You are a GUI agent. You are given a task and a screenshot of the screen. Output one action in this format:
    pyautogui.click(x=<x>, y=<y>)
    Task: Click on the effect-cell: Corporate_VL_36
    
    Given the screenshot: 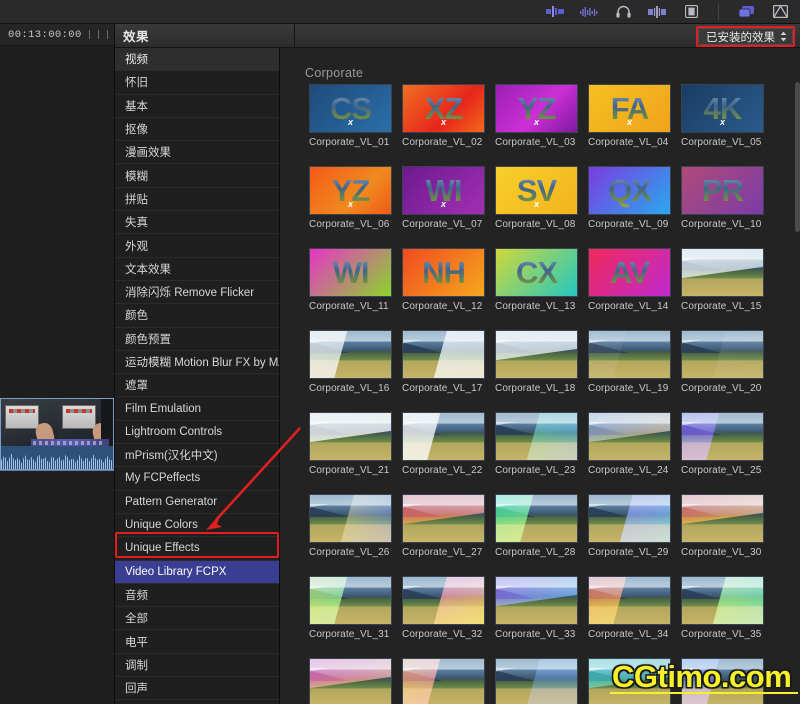 What is the action you would take?
    pyautogui.click(x=350, y=681)
    